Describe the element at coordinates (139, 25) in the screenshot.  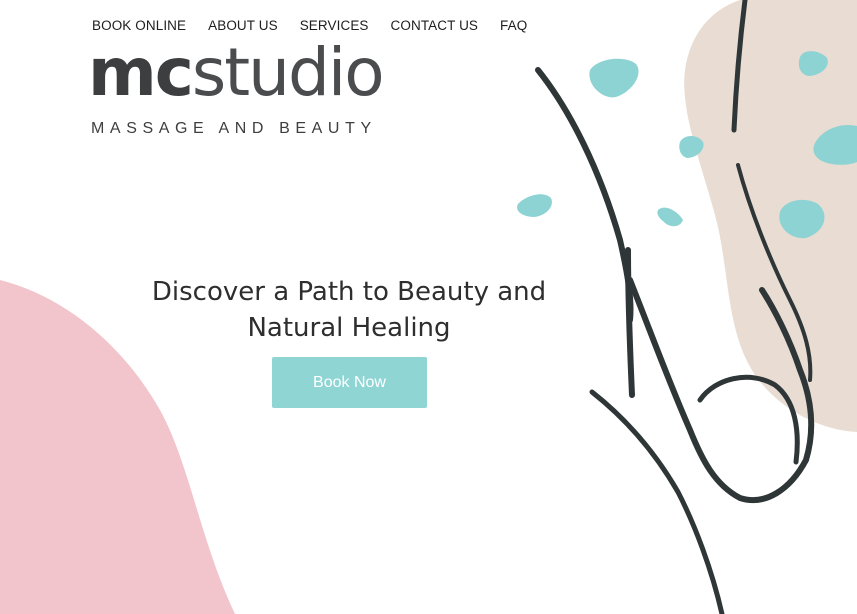
I see `nav-item-book-online: BOOK ONLINE` at that location.